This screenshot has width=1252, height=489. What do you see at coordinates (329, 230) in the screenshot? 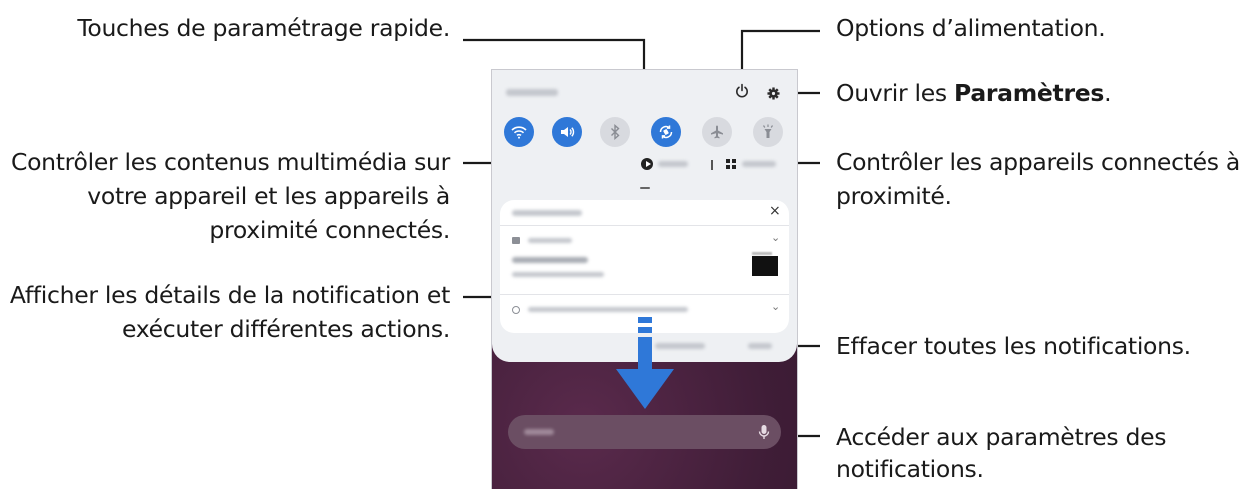
I see `label-media-line3: proximité connectés.` at bounding box center [329, 230].